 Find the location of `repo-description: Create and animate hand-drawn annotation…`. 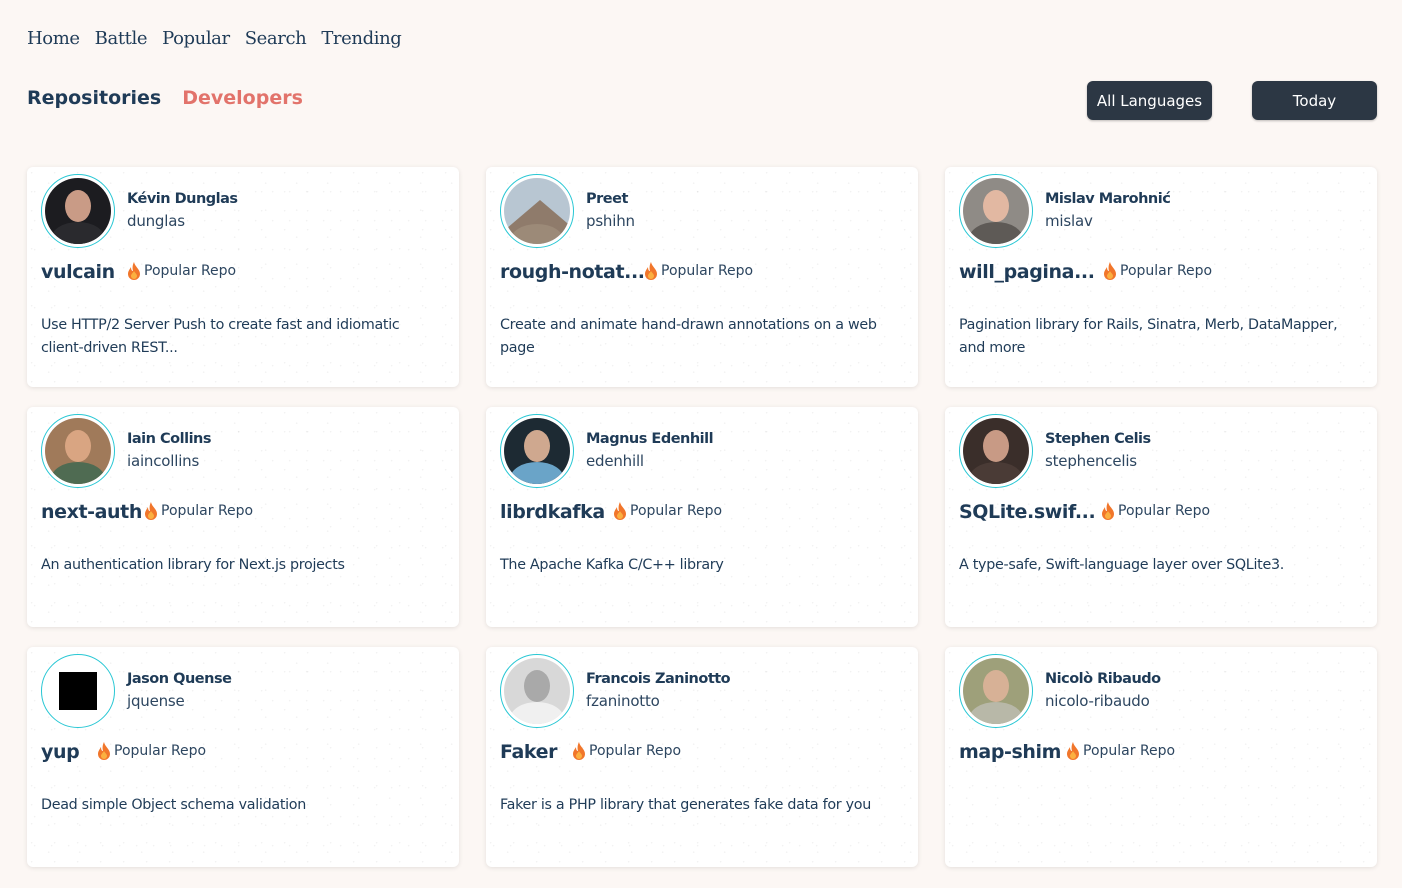

repo-description: Create and animate hand-drawn annotation… is located at coordinates (688, 336).